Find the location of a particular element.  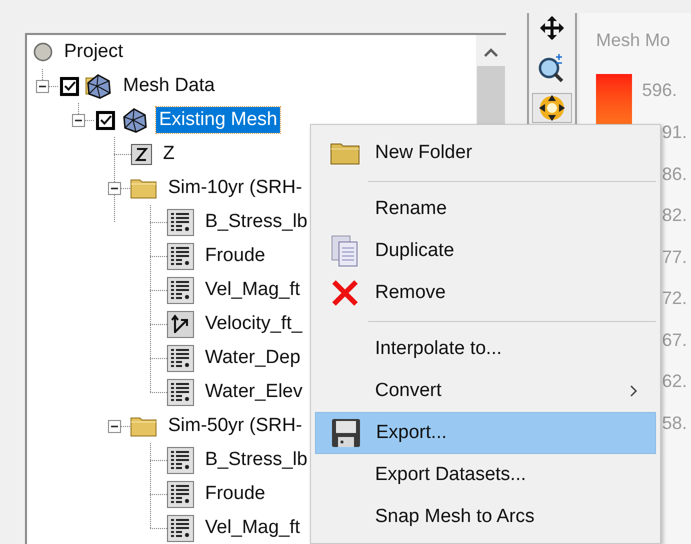

scroll-up-icon is located at coordinates (491, 52).